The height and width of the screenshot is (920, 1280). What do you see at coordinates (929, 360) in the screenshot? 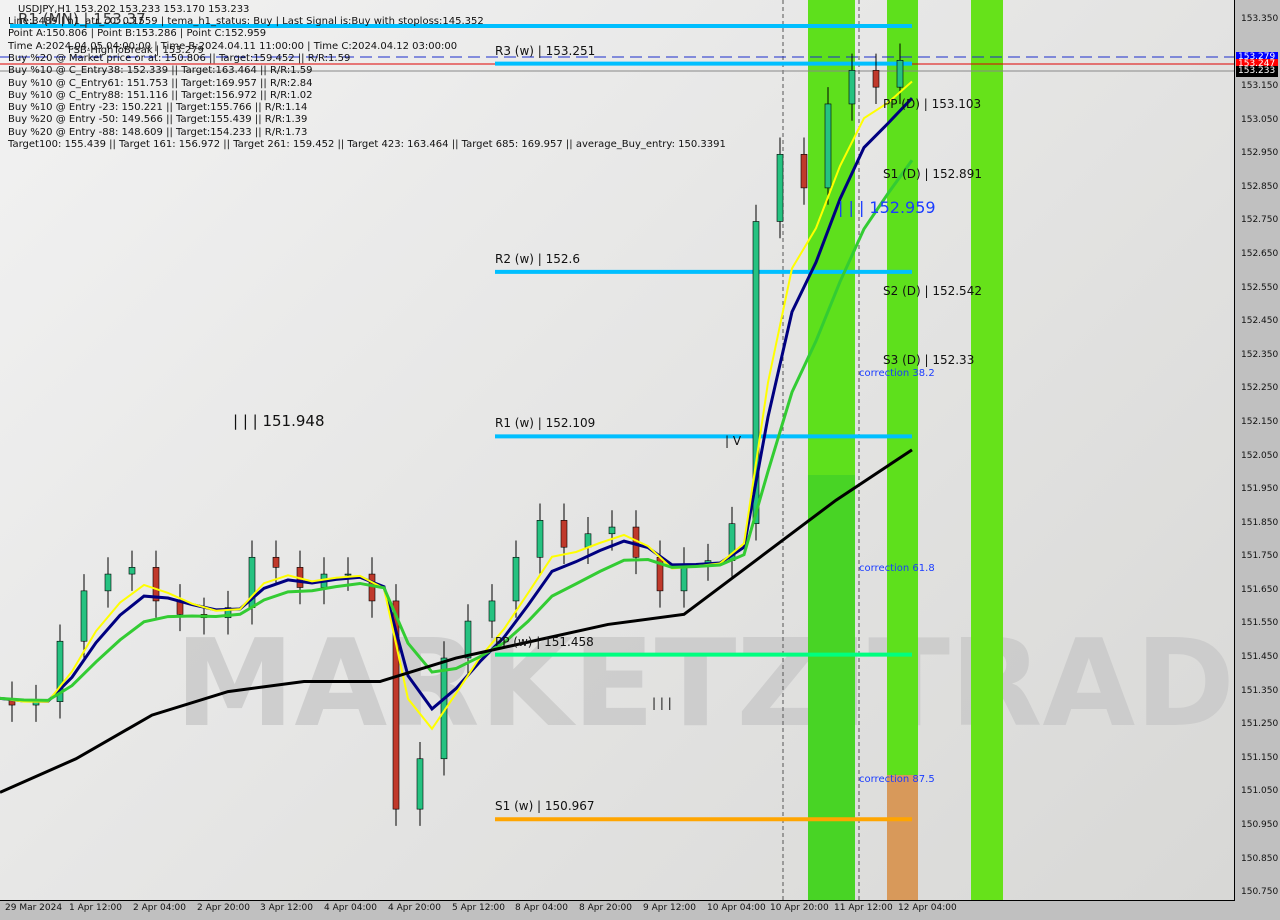
I see `s3-d-label: S3 (D) | 152.33` at bounding box center [929, 360].